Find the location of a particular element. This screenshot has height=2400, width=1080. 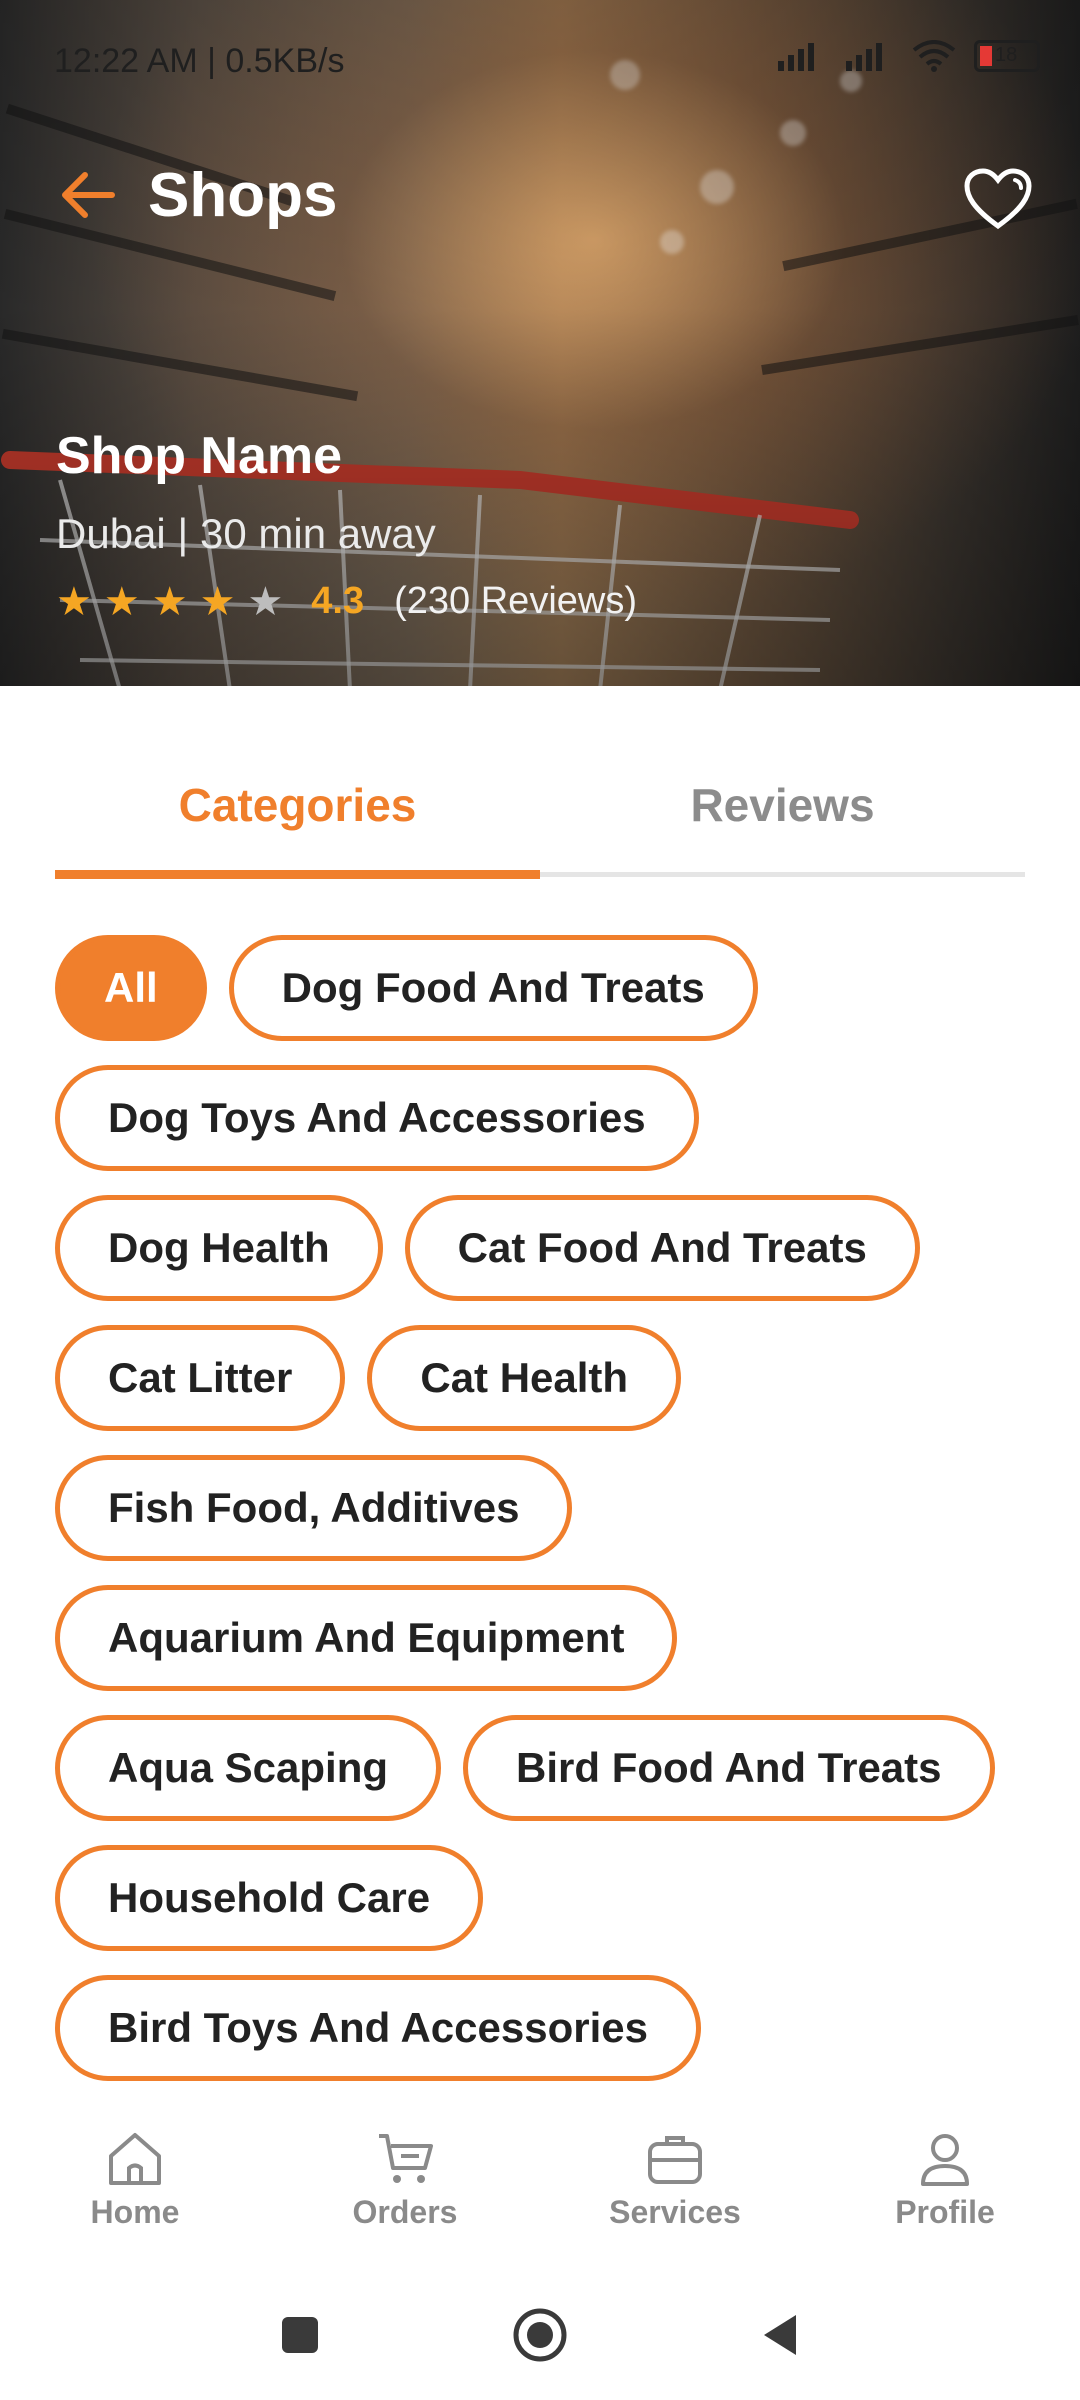

category-chip: Dog Health is located at coordinates (219, 1248).